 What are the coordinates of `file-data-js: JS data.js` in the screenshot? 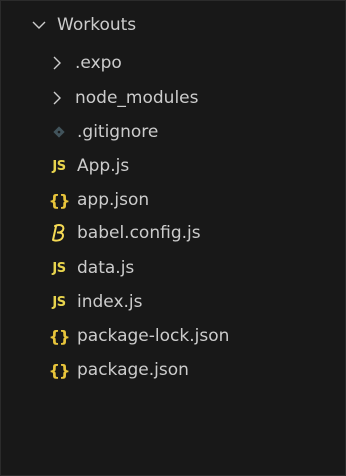 It's located at (173, 268).